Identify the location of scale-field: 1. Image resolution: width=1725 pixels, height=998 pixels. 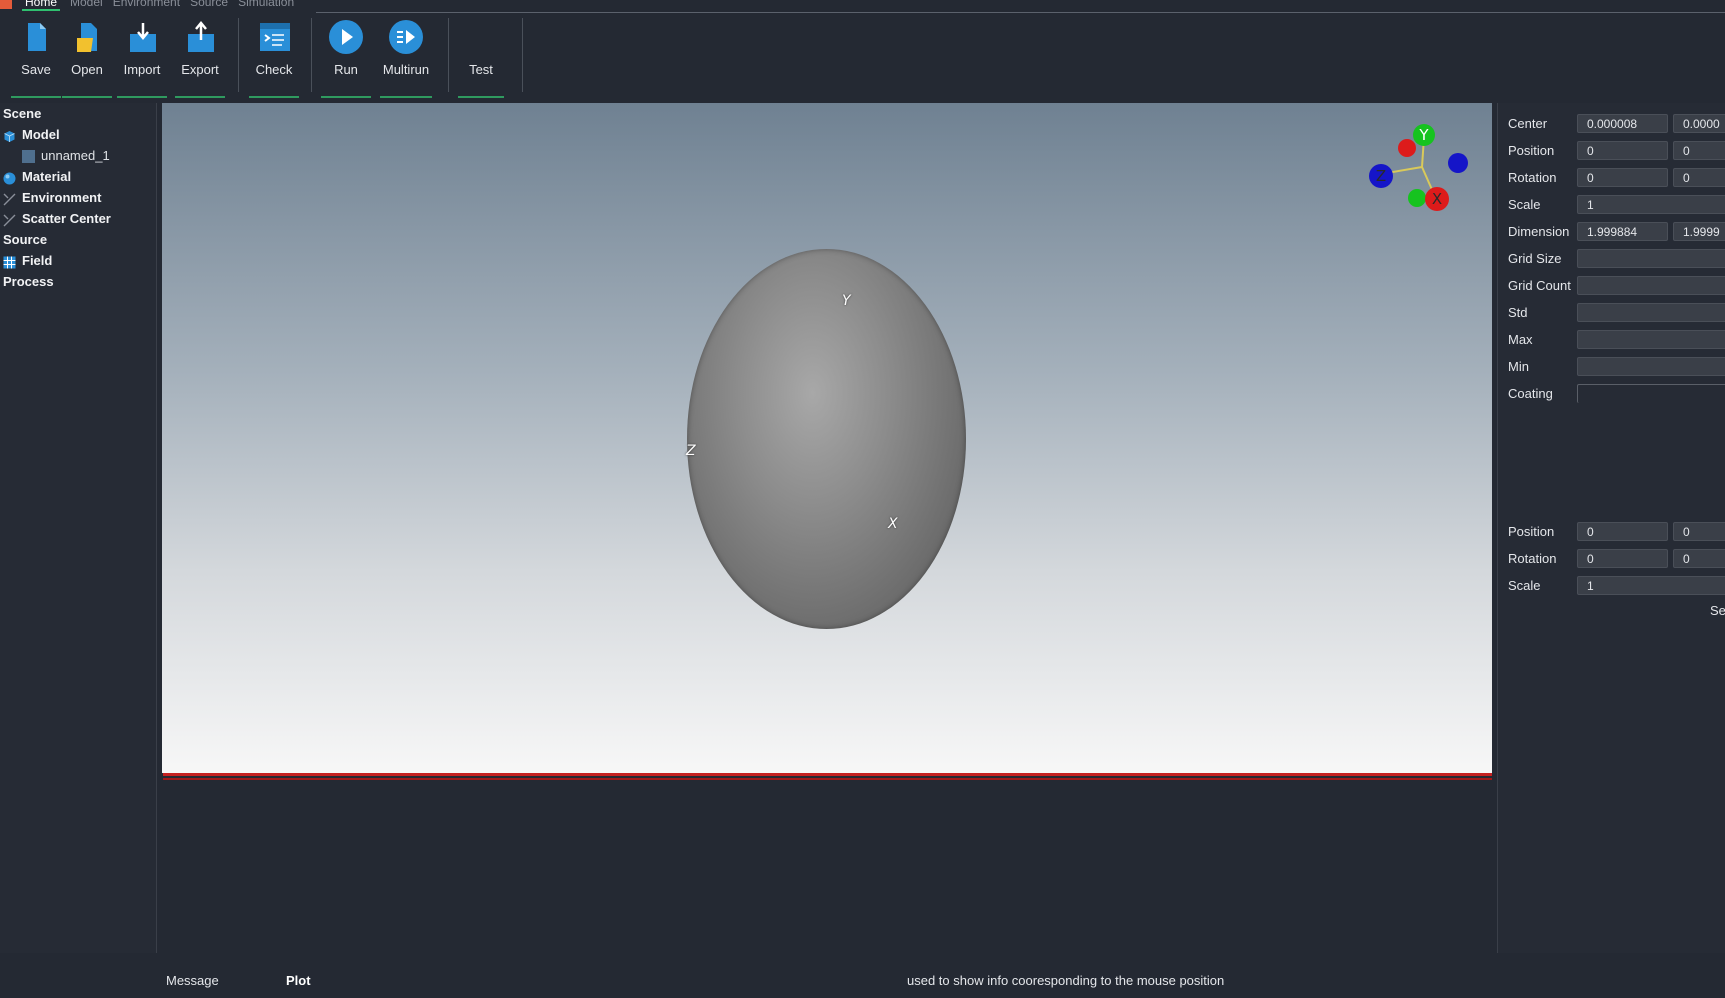
(1651, 204).